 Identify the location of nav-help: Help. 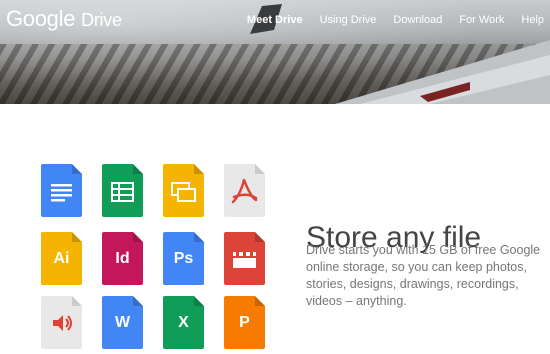
(532, 20).